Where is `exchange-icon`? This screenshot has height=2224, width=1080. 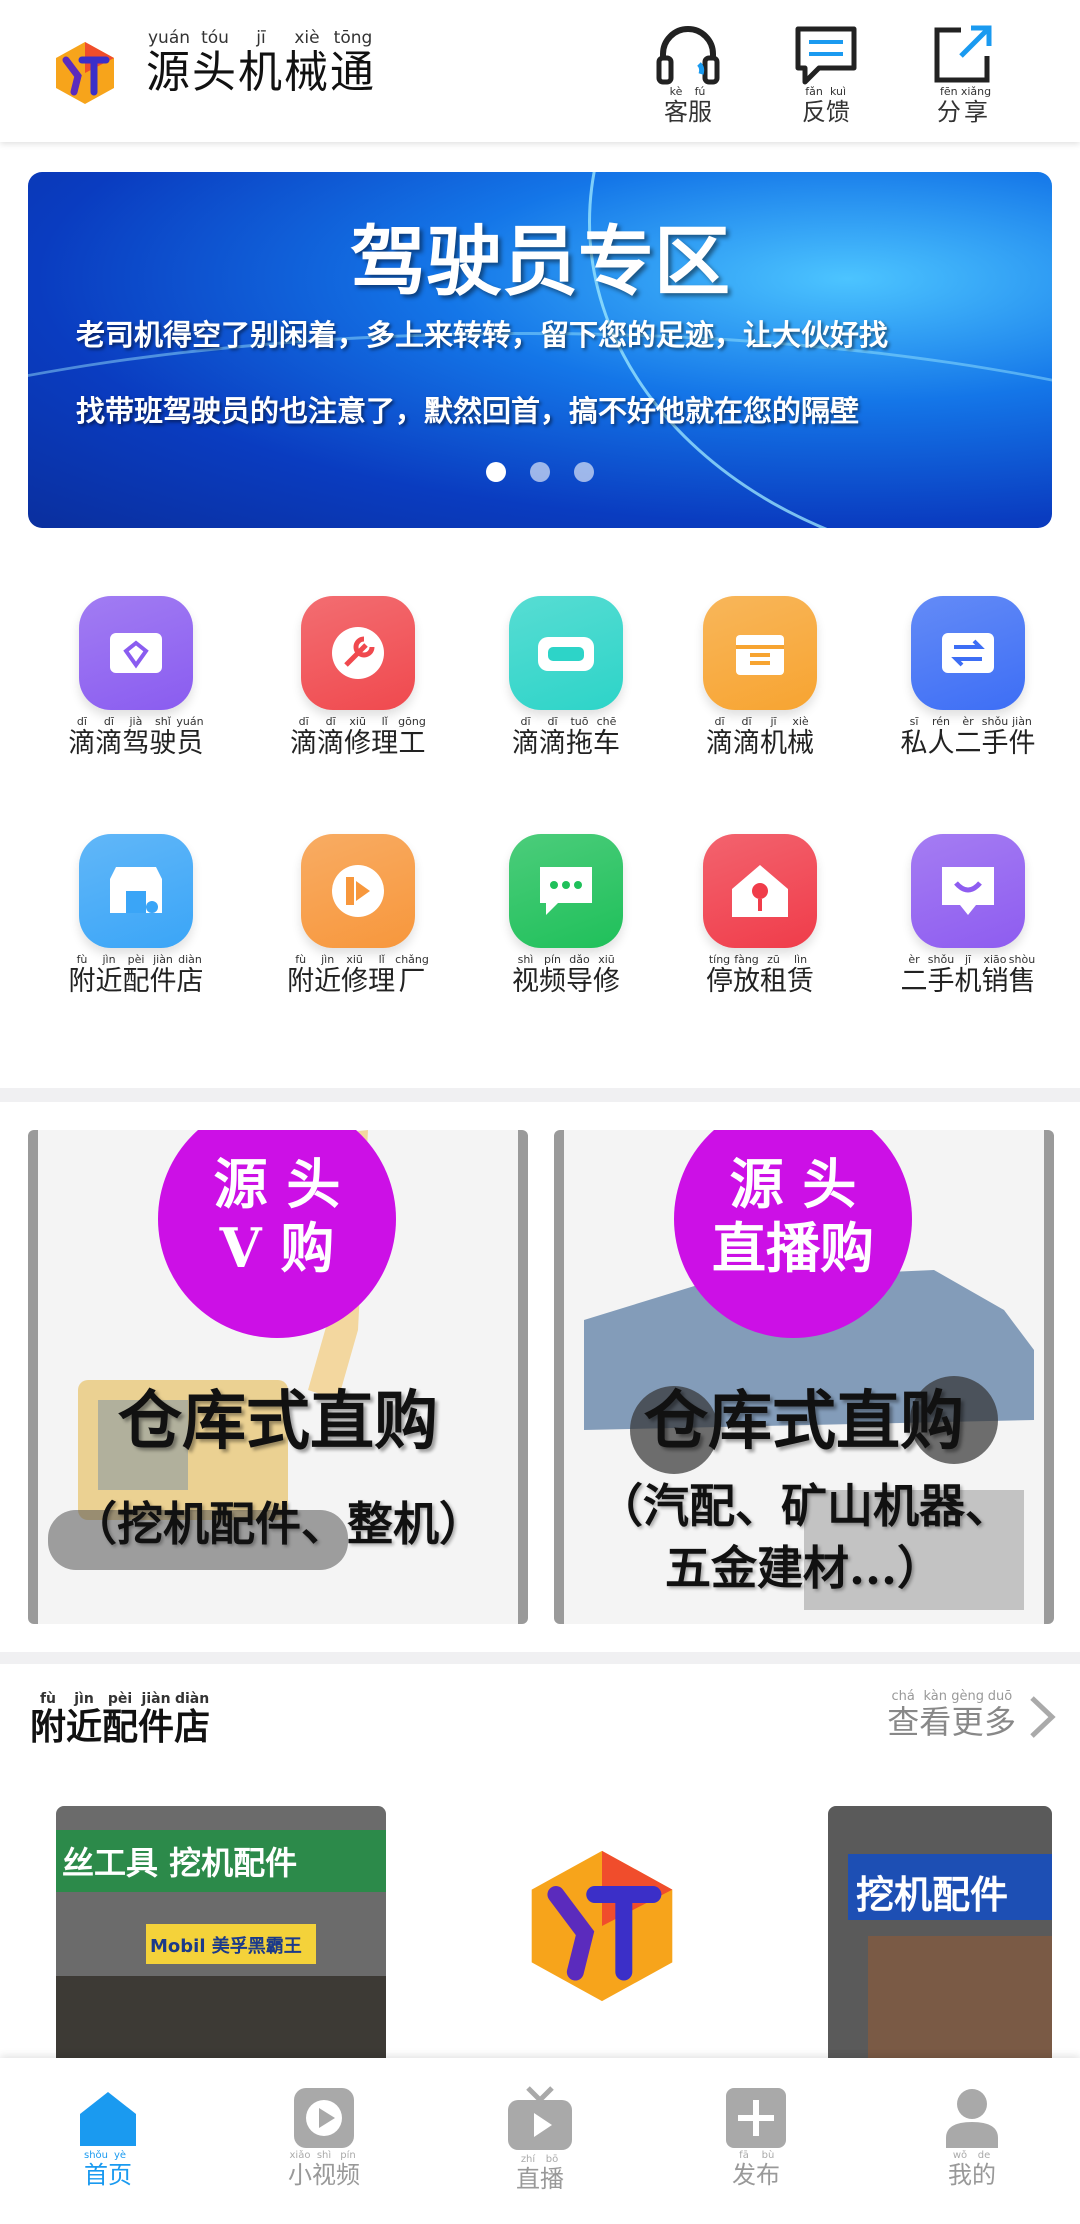 exchange-icon is located at coordinates (968, 653).